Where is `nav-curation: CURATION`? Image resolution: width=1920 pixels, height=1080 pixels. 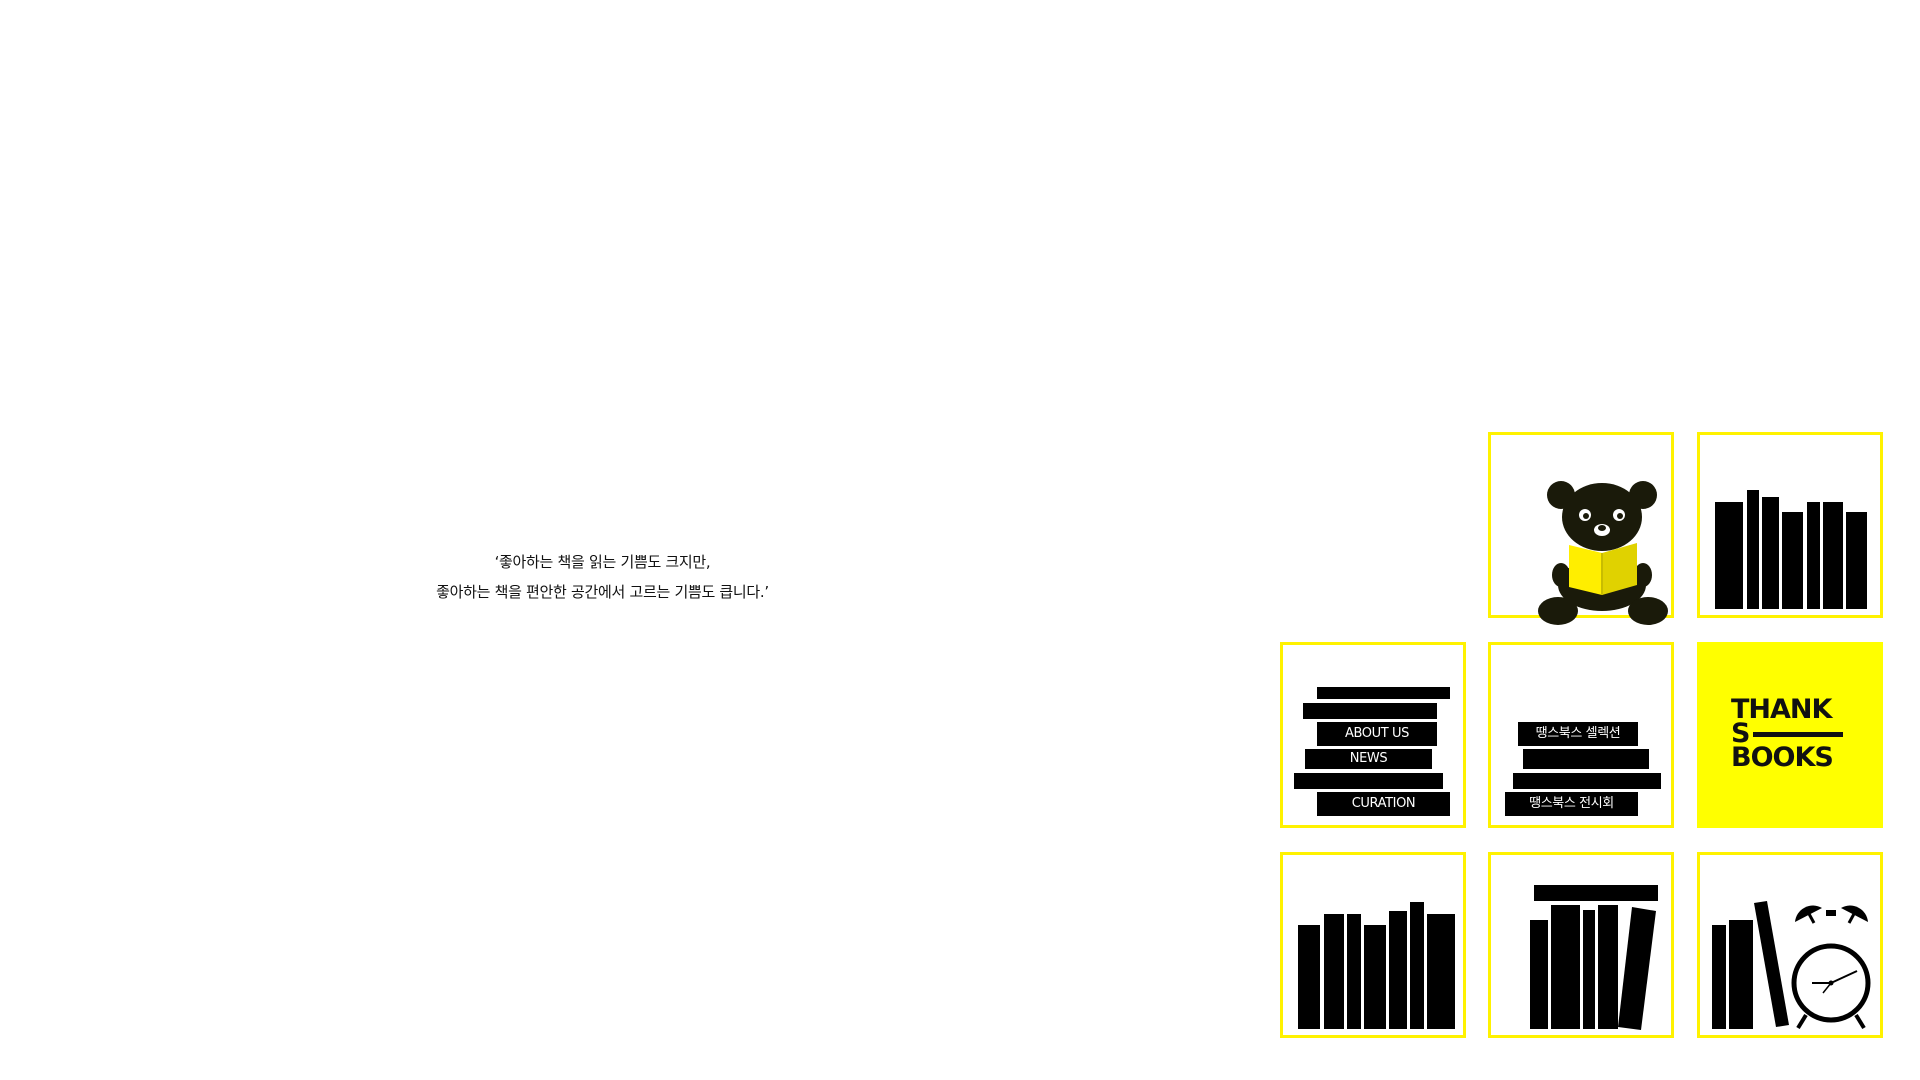
nav-curation: CURATION is located at coordinates (1383, 804).